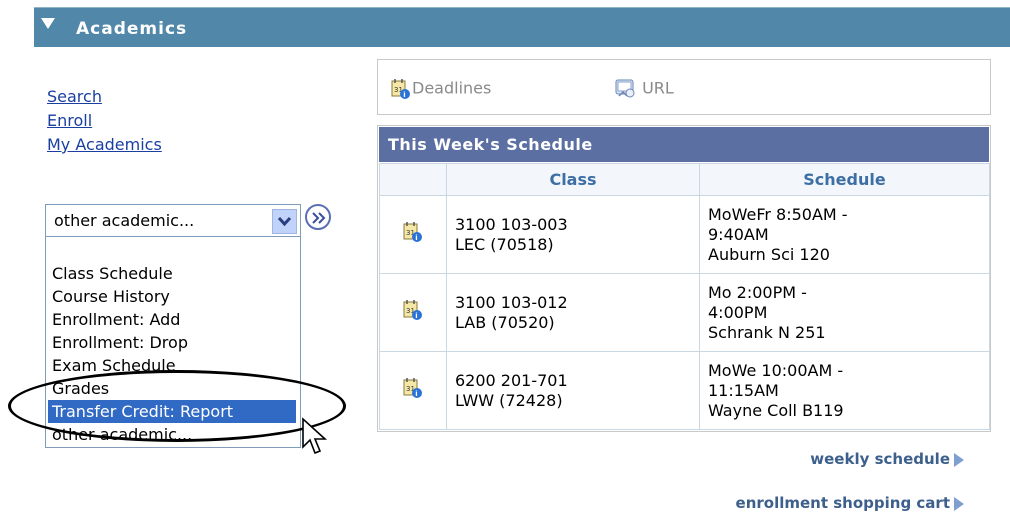 The height and width of the screenshot is (517, 1010). Describe the element at coordinates (104, 145) in the screenshot. I see `my-academics-link: My Academics` at that location.